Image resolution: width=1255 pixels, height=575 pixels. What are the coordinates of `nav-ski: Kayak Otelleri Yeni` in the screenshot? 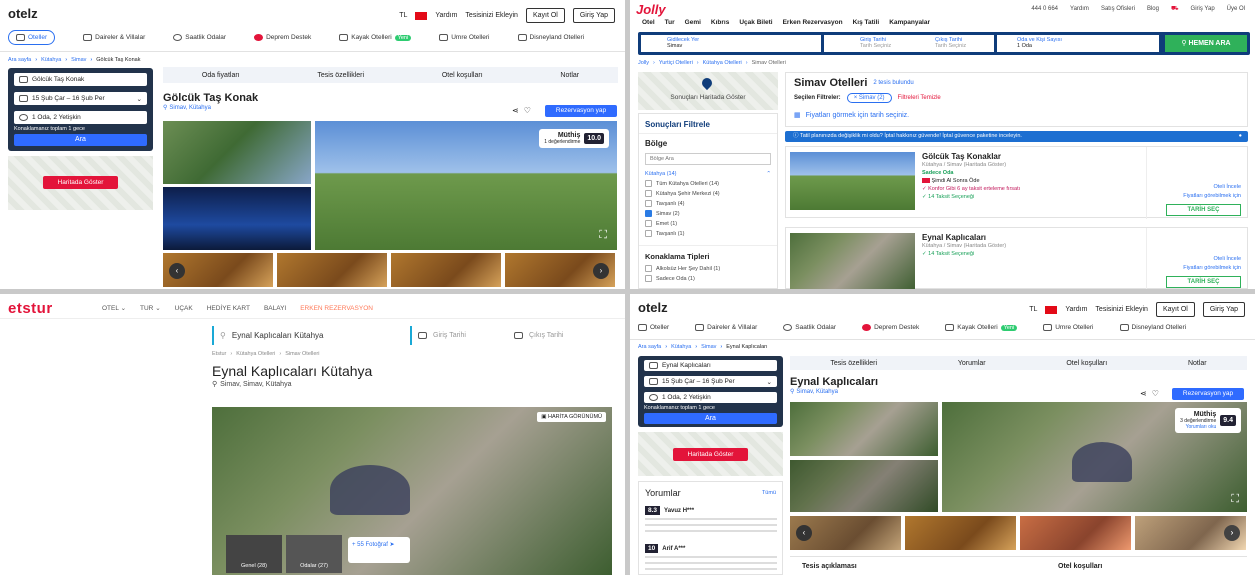 It's located at (375, 37).